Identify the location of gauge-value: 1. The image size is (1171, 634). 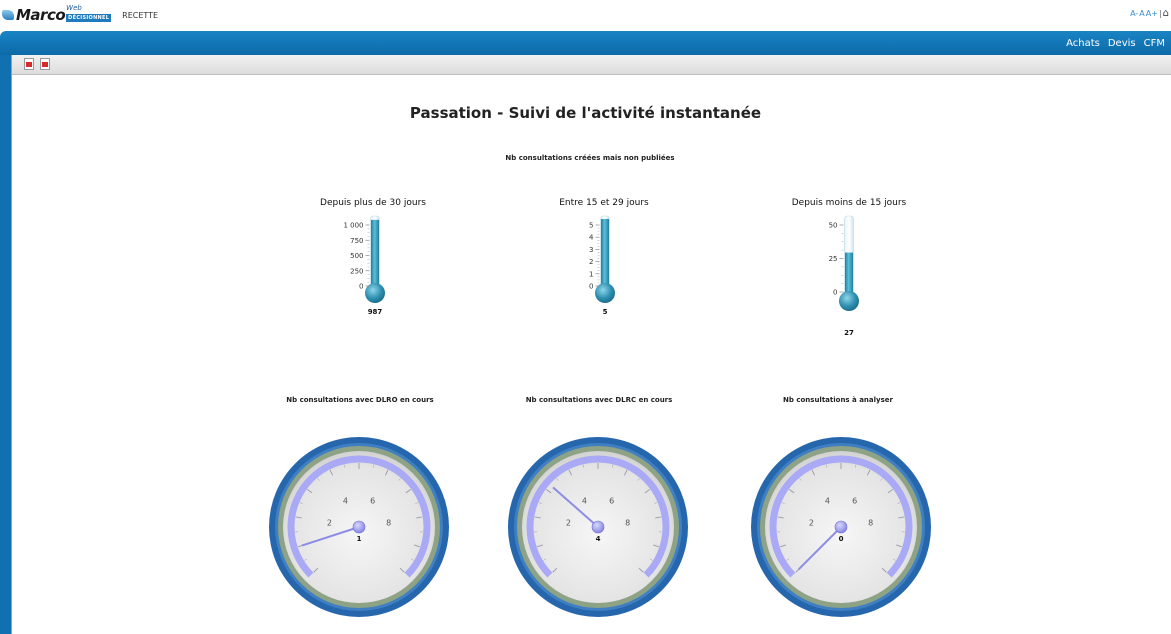
(359, 539).